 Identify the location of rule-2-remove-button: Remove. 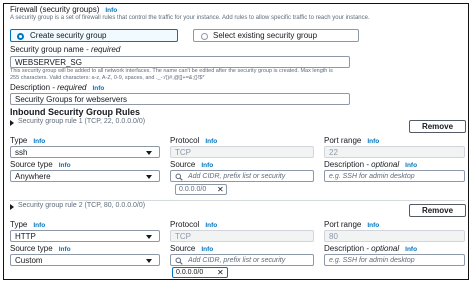
(437, 210).